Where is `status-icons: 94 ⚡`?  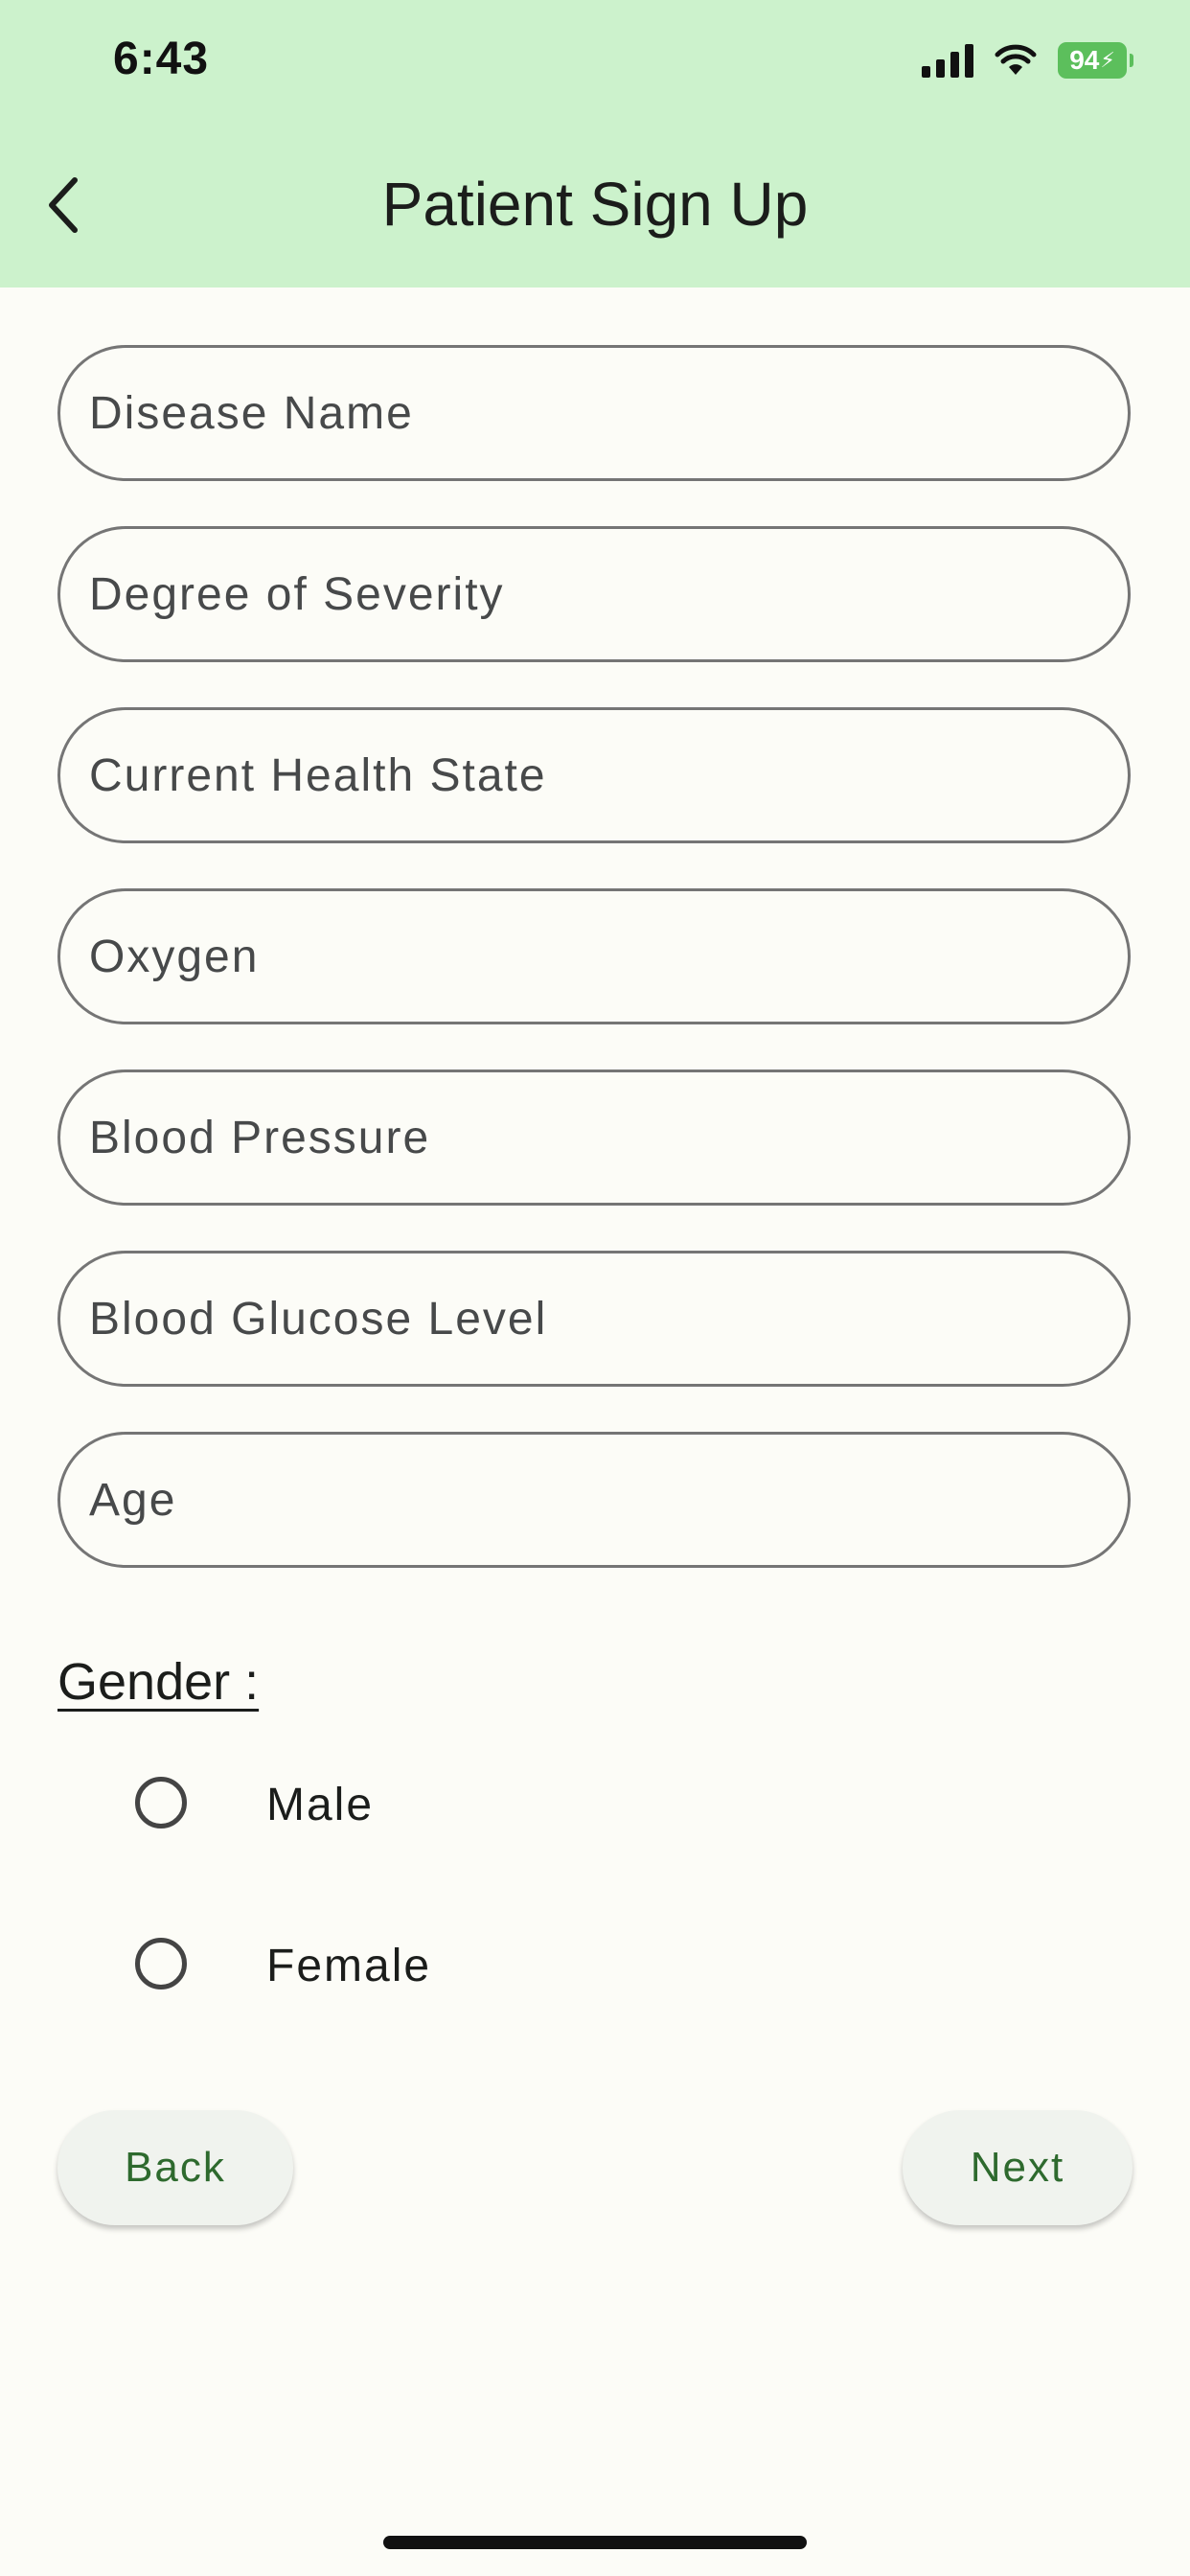 status-icons: 94 ⚡ is located at coordinates (1028, 60).